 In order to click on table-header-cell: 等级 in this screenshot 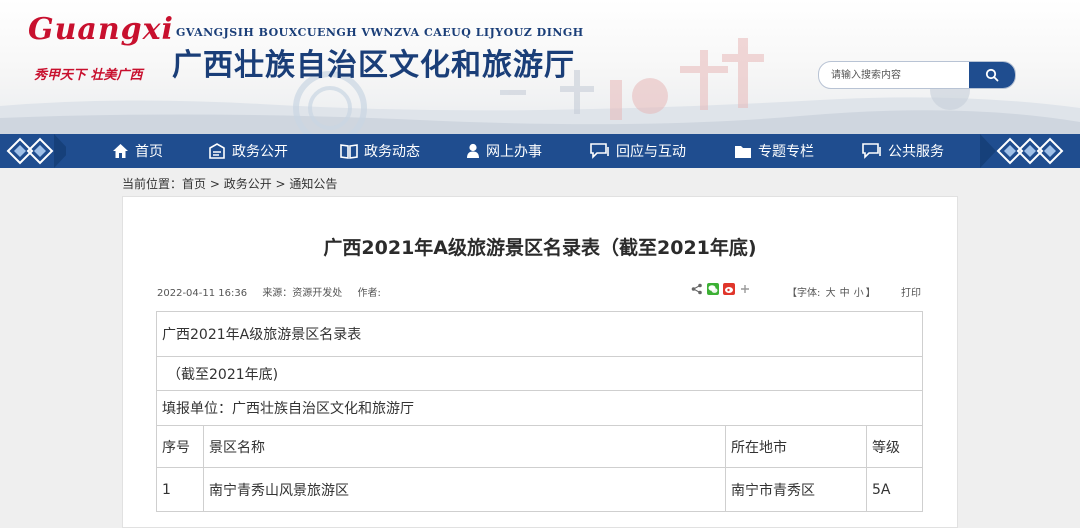, I will do `click(894, 446)`.